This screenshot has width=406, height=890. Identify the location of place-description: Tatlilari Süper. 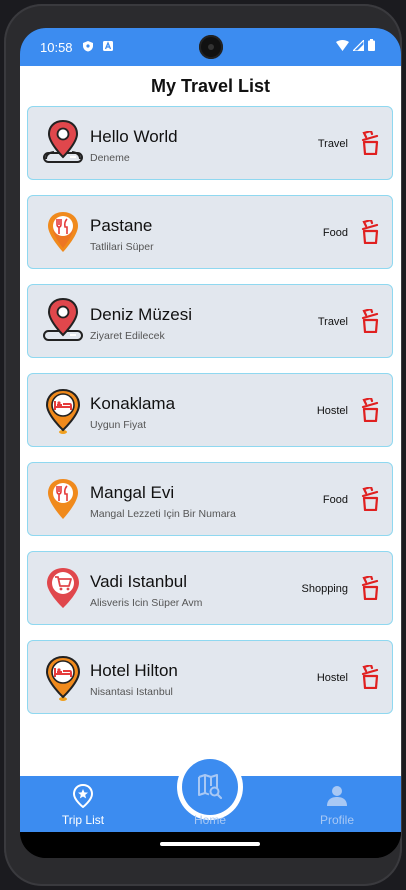
(122, 247).